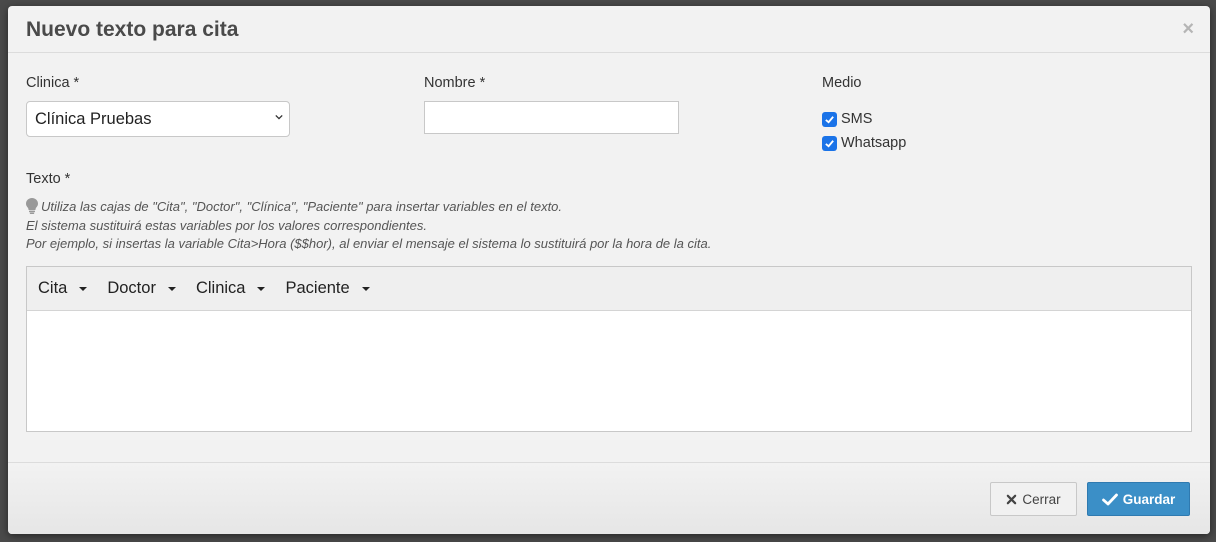 The height and width of the screenshot is (542, 1216). I want to click on medio-label: Medio, so click(842, 83).